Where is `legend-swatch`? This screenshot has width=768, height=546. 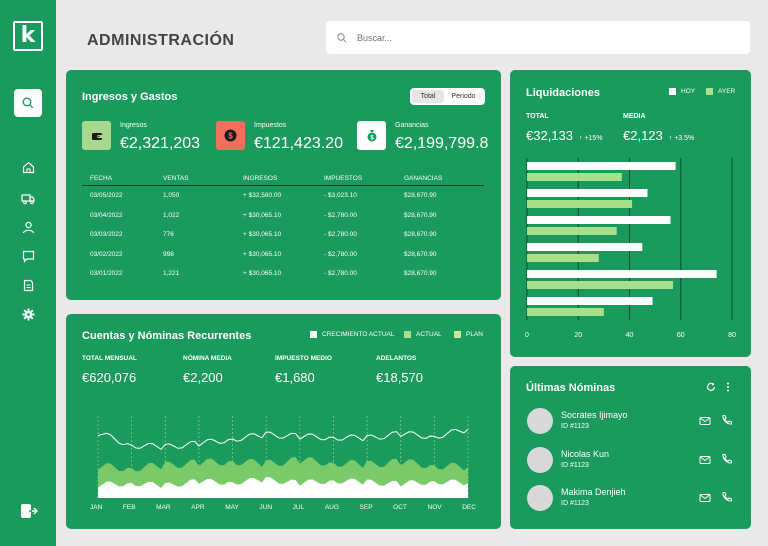 legend-swatch is located at coordinates (313, 334).